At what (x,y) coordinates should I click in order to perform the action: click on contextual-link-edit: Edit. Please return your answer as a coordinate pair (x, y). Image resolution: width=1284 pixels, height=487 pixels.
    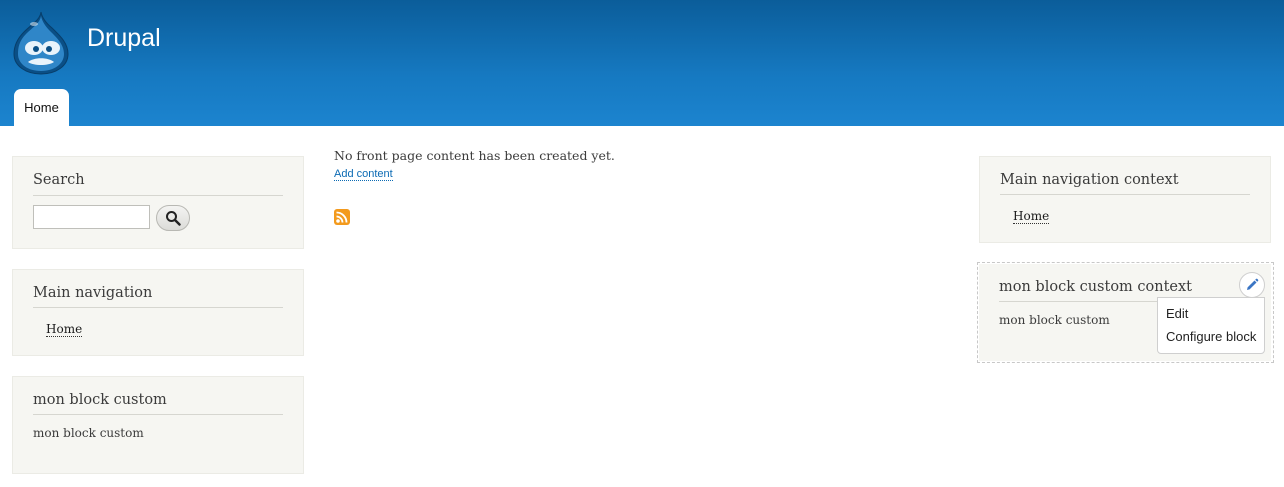
    Looking at the image, I should click on (1177, 313).